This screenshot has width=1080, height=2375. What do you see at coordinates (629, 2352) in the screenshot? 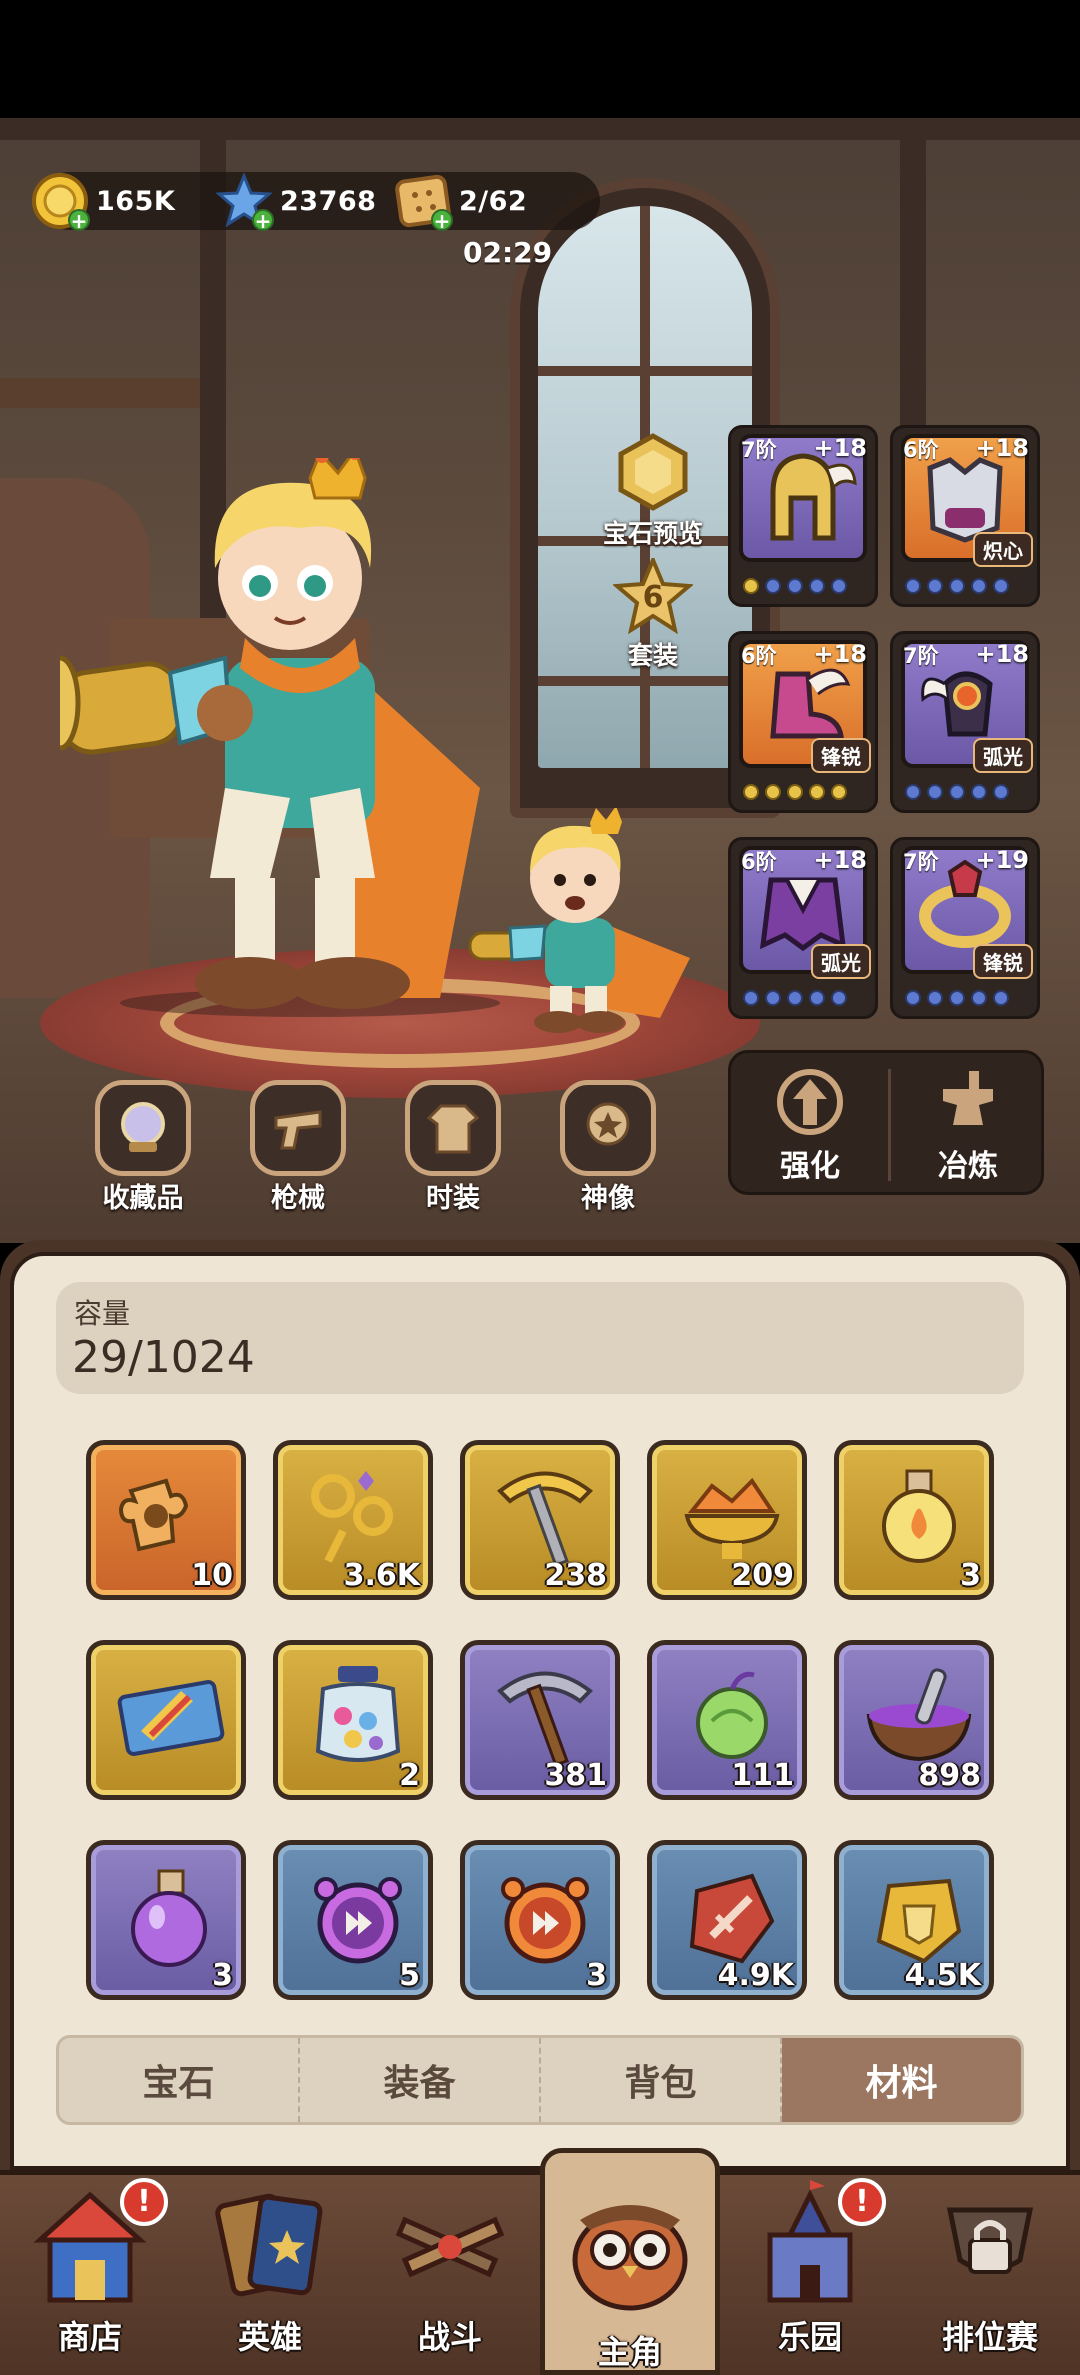
I see `nav-protagonist-label: 主角` at bounding box center [629, 2352].